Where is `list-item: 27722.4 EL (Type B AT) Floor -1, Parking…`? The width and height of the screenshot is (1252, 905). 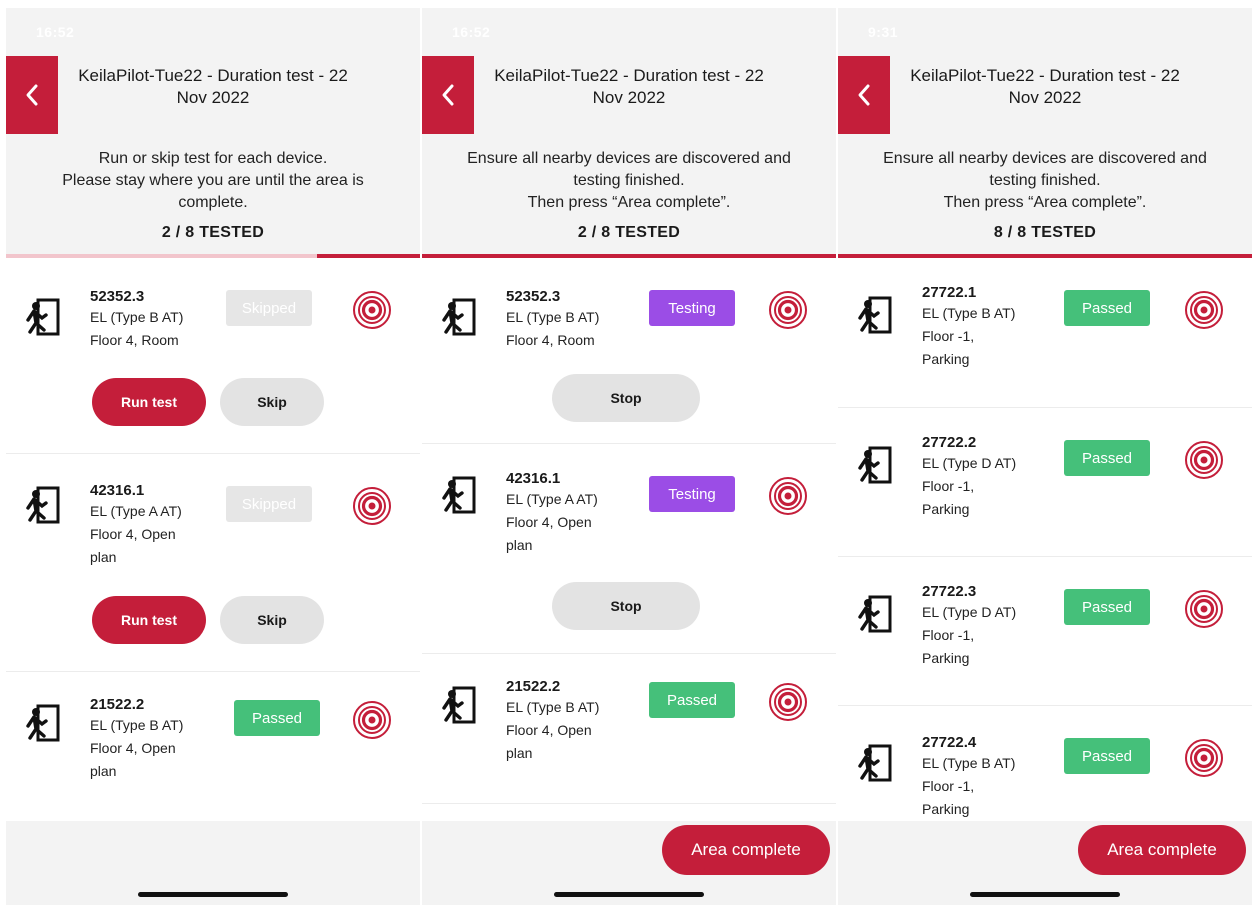 list-item: 27722.4 EL (Type B AT) Floor -1, Parking… is located at coordinates (1045, 764).